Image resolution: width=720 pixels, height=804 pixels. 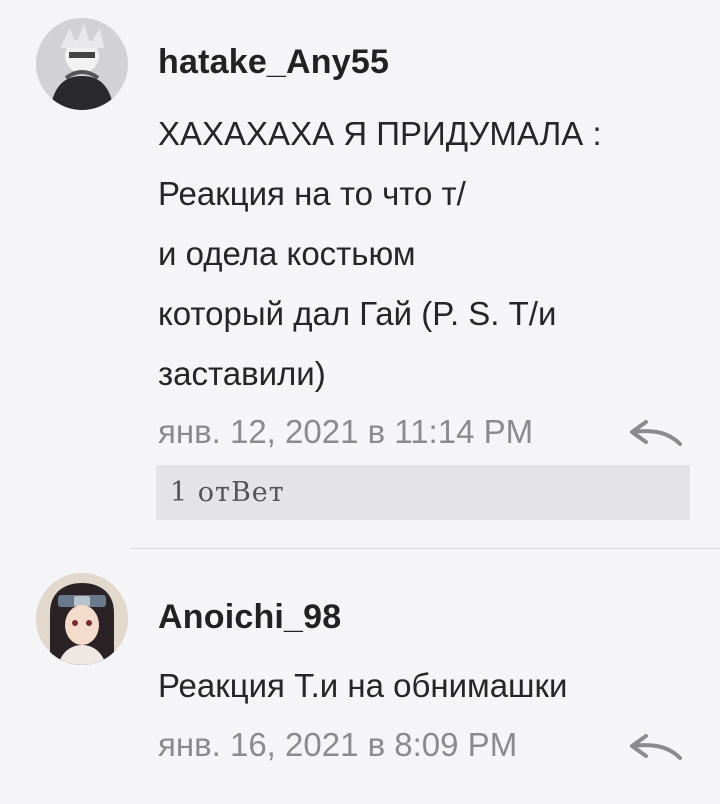 I want to click on view-replies-button: 1 отВет, so click(x=423, y=492).